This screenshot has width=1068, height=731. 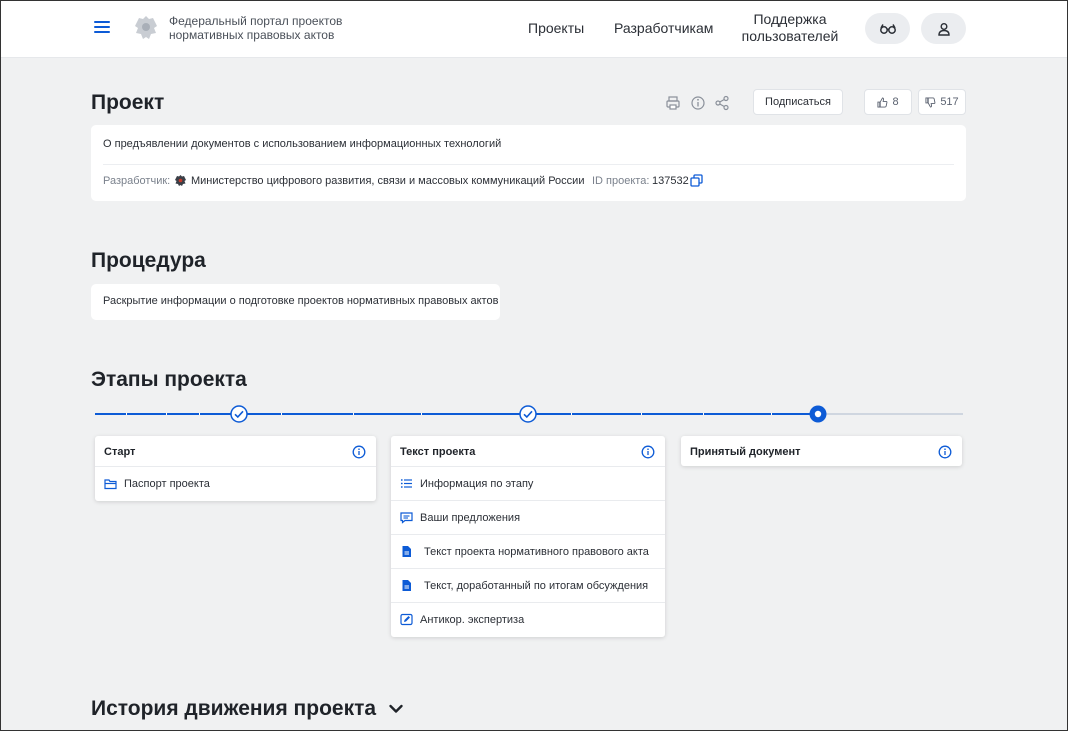 I want to click on thumbs-down-icon, so click(x=930, y=102).